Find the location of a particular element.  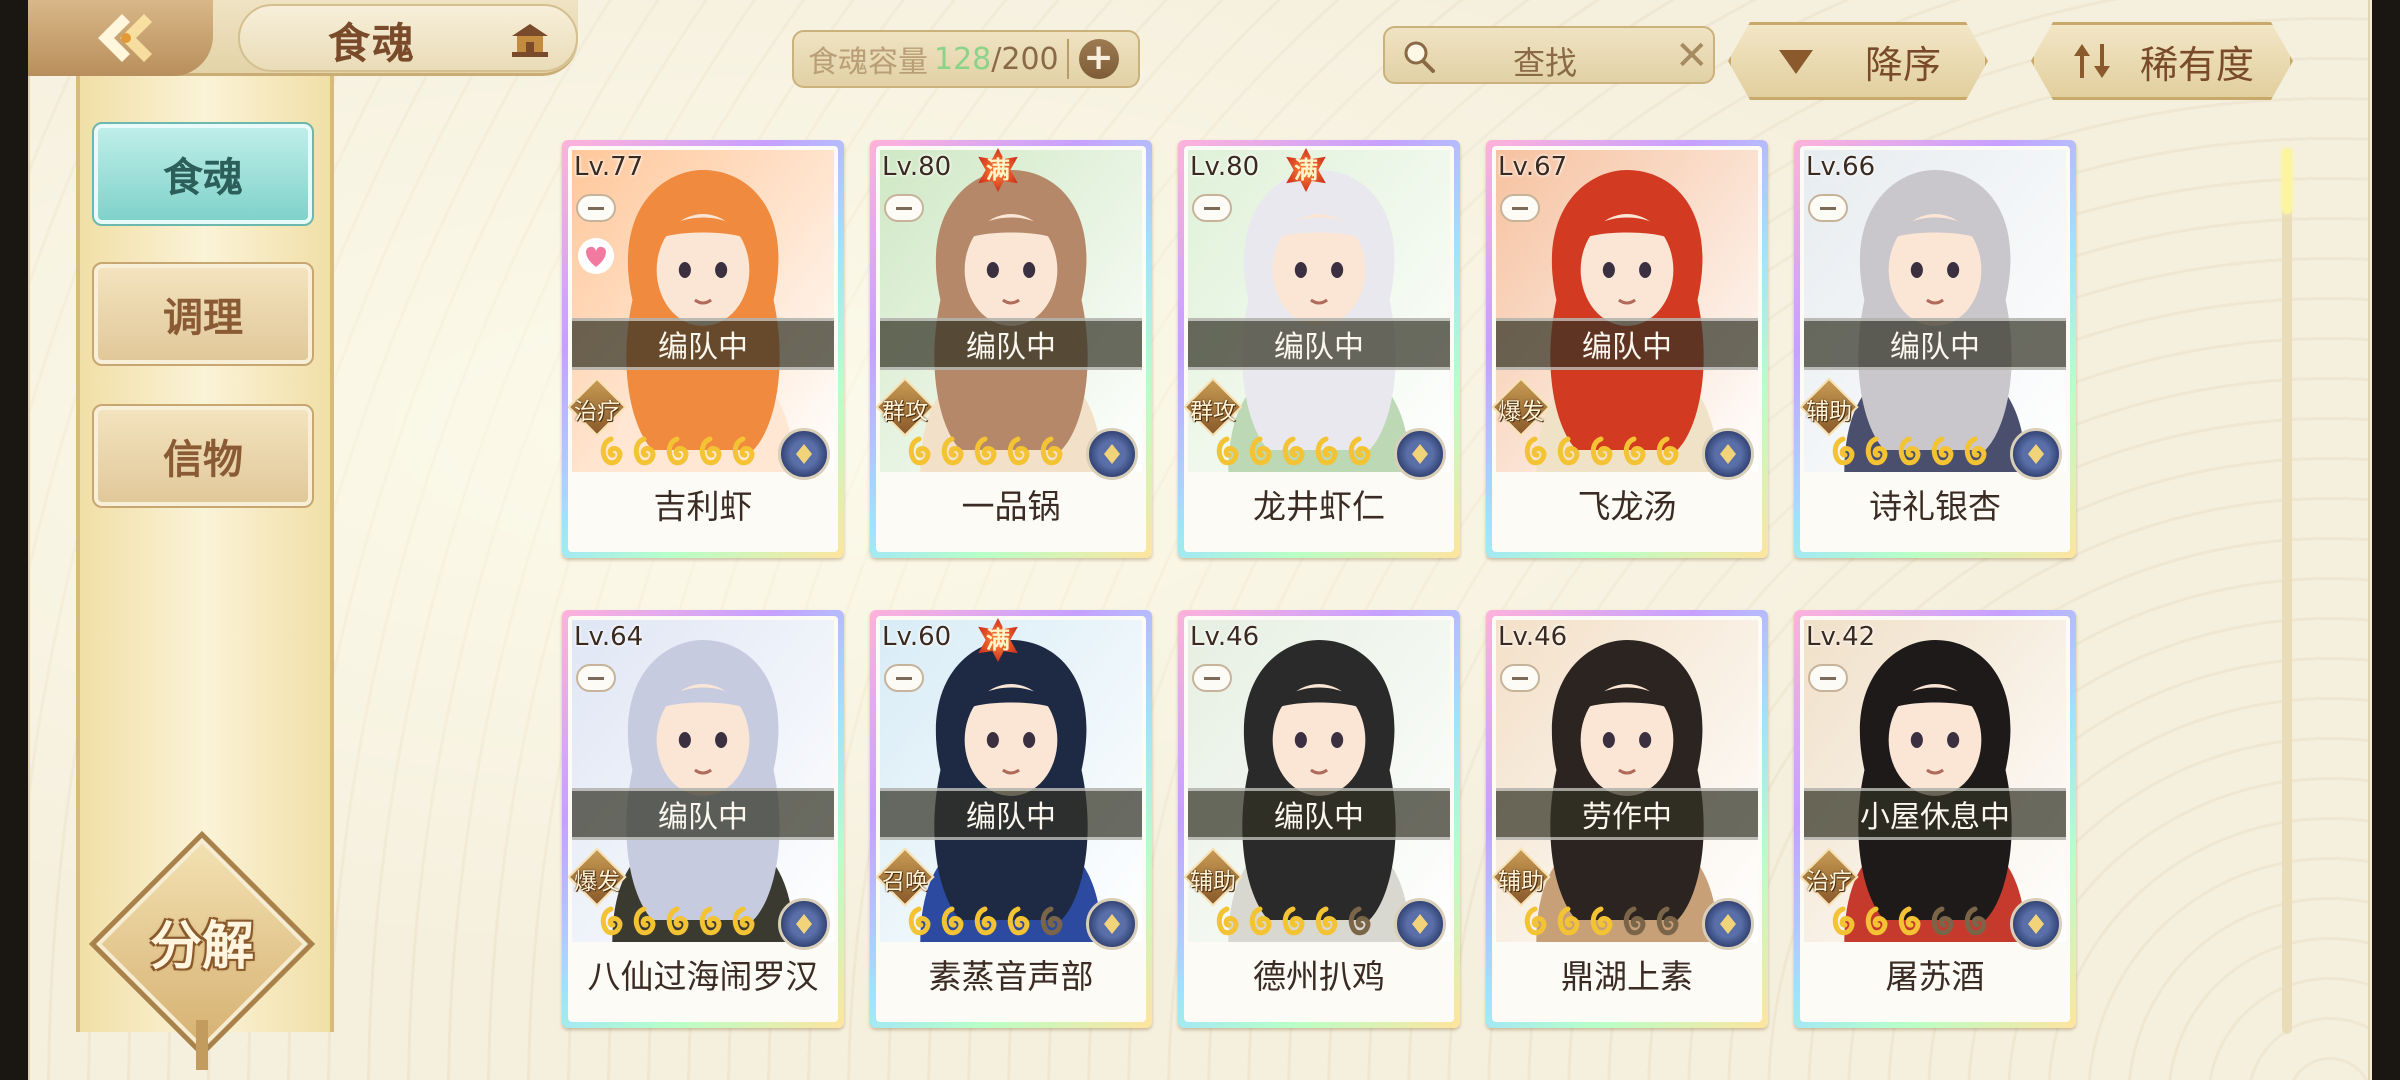

sort-order-button: 降序 is located at coordinates (1858, 61).